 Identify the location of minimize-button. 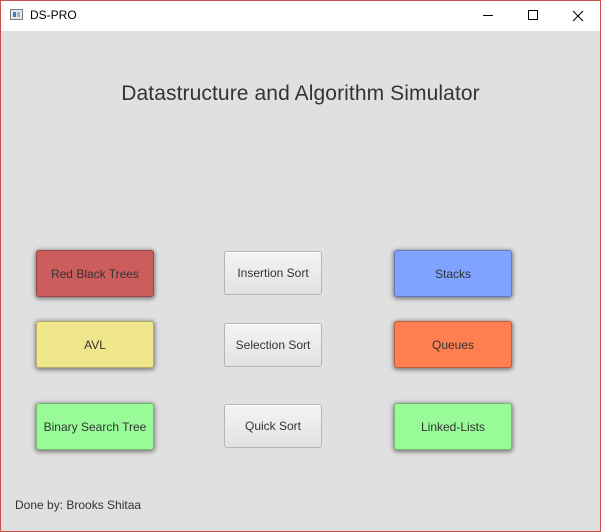
(488, 16).